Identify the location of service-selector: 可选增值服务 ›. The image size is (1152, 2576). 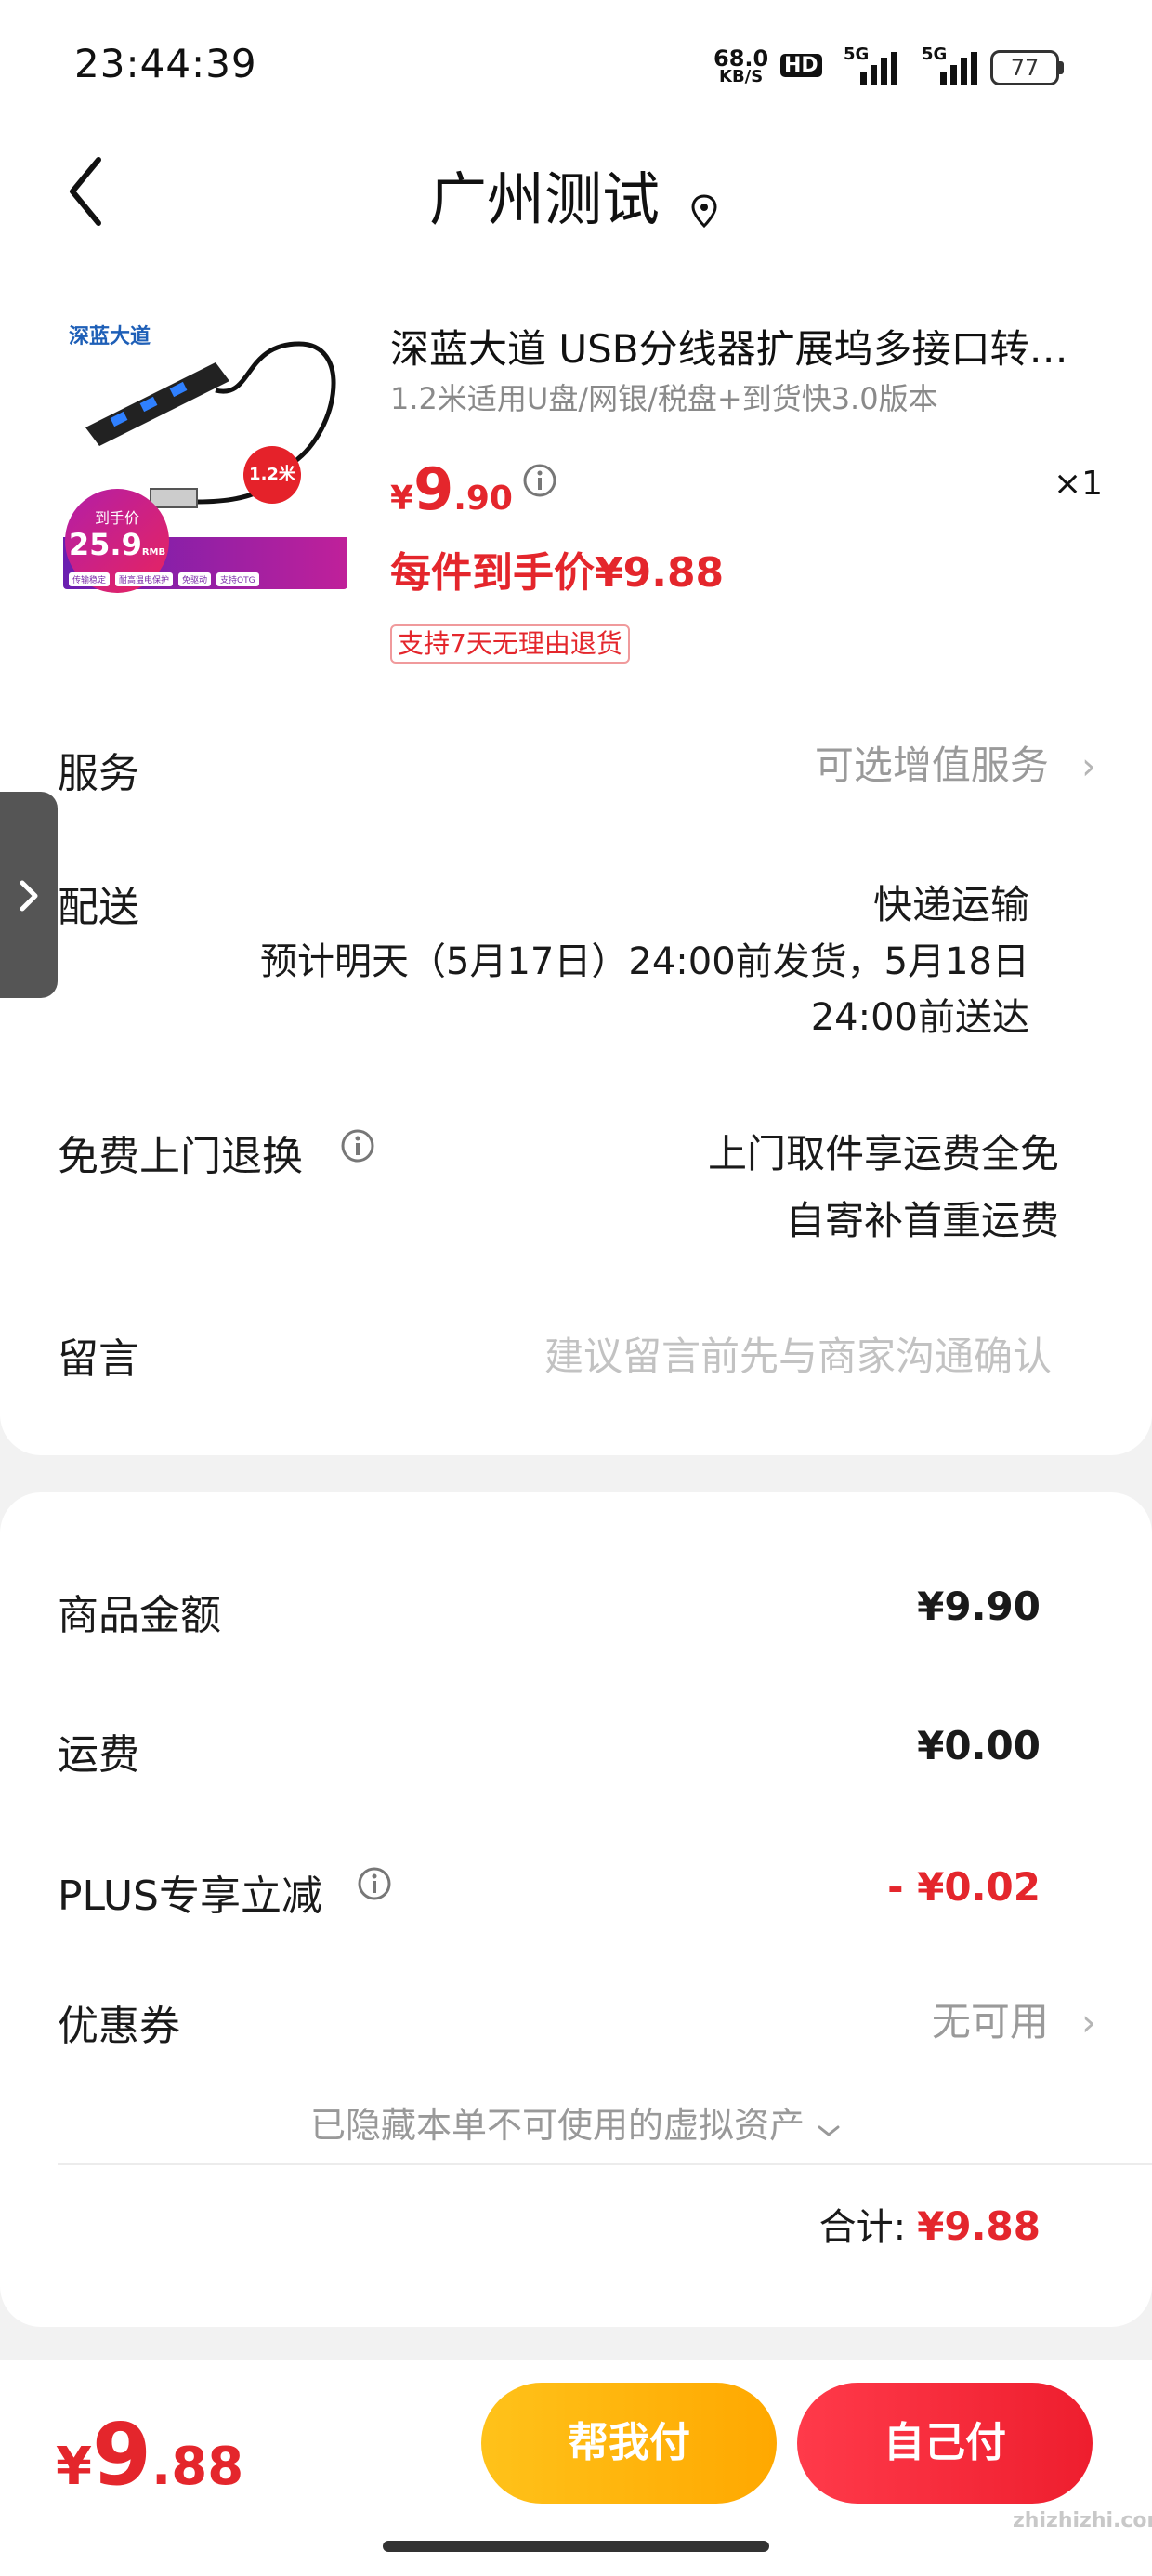
(873, 762).